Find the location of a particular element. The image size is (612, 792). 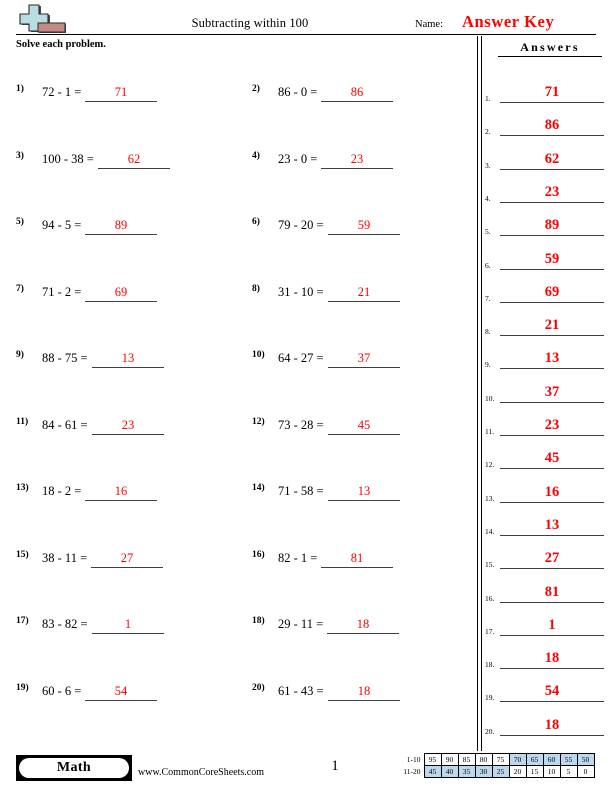

answer-row-line: 69 is located at coordinates (552, 292).